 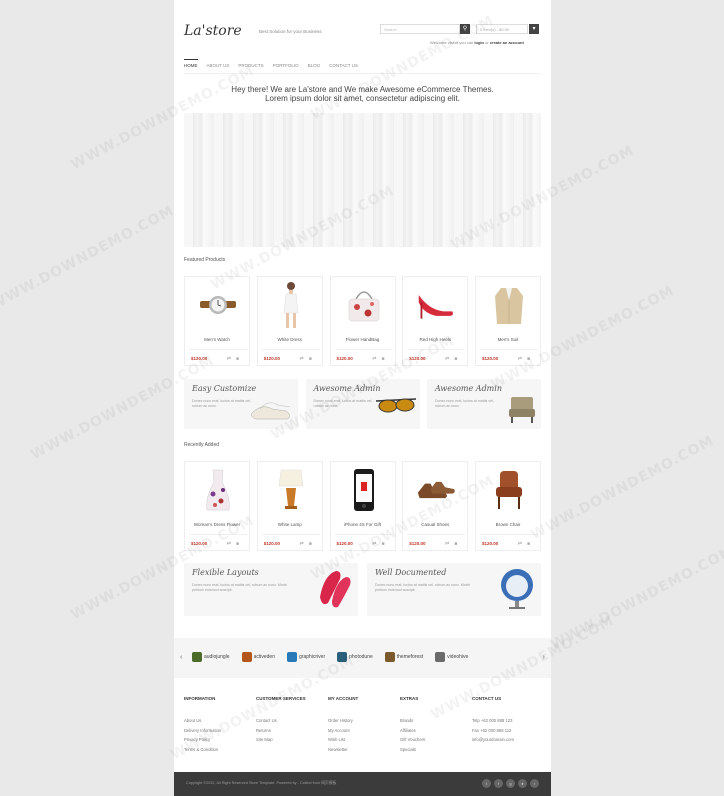 I want to click on chevron-right-icon: ›, so click(x=544, y=657).